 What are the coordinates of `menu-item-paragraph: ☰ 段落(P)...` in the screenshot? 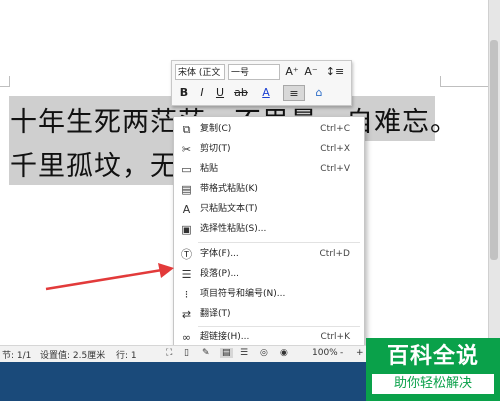 It's located at (269, 274).